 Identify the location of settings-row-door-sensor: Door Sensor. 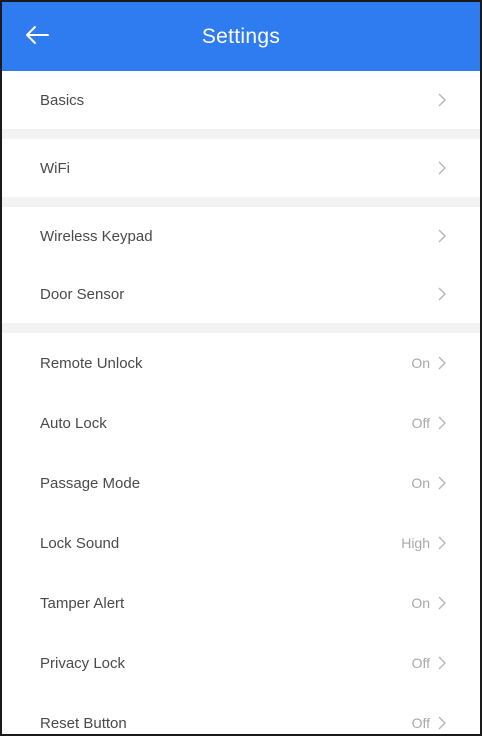
(241, 294).